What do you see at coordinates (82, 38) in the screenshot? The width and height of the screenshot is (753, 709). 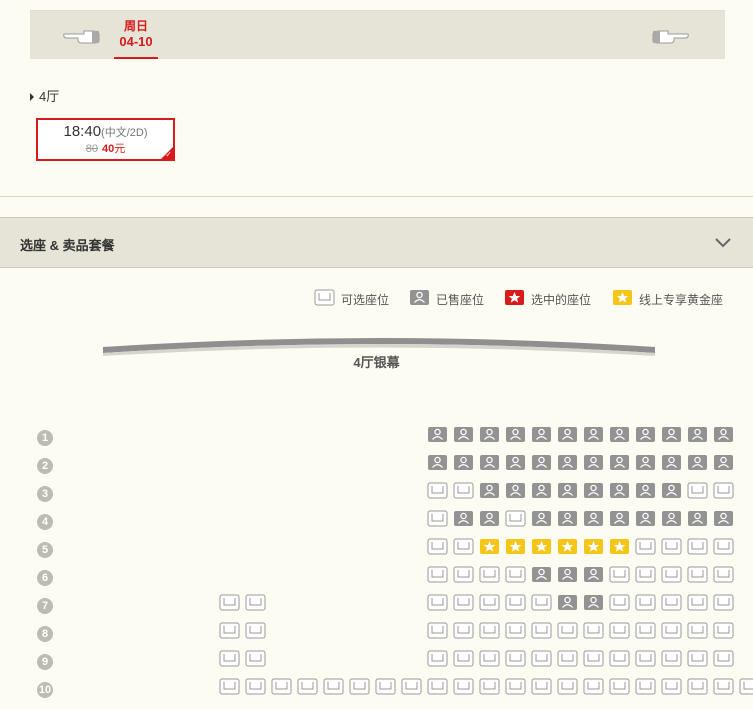 I see `prev-date-hand-icon` at bounding box center [82, 38].